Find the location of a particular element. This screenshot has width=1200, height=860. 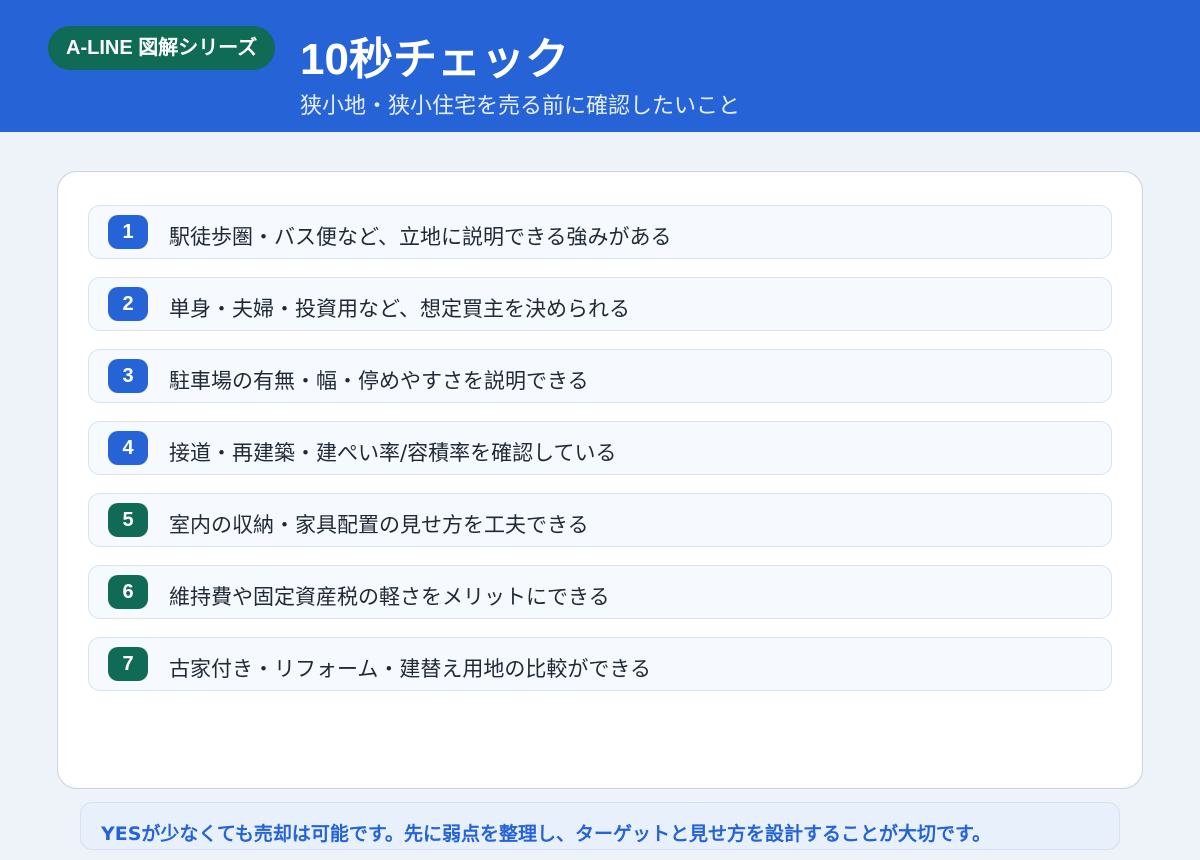

checklist-item: 1 駅徒歩圏・バス便など、立地に説明できる強みがある is located at coordinates (600, 232).